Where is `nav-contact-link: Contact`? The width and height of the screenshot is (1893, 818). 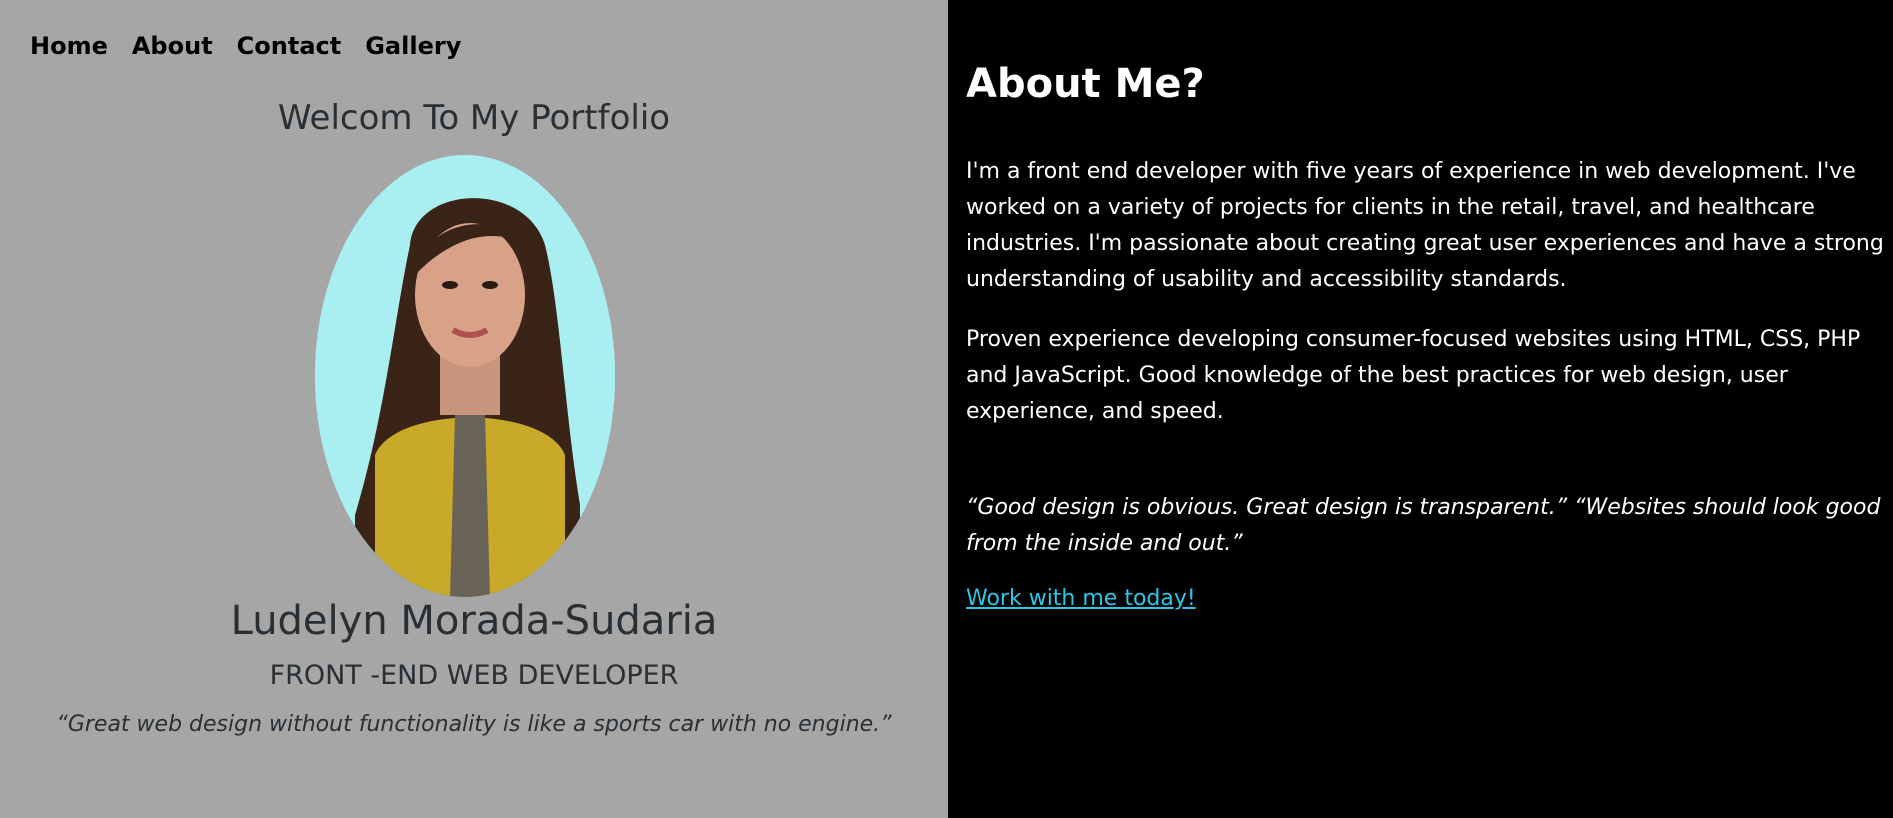 nav-contact-link: Contact is located at coordinates (289, 46).